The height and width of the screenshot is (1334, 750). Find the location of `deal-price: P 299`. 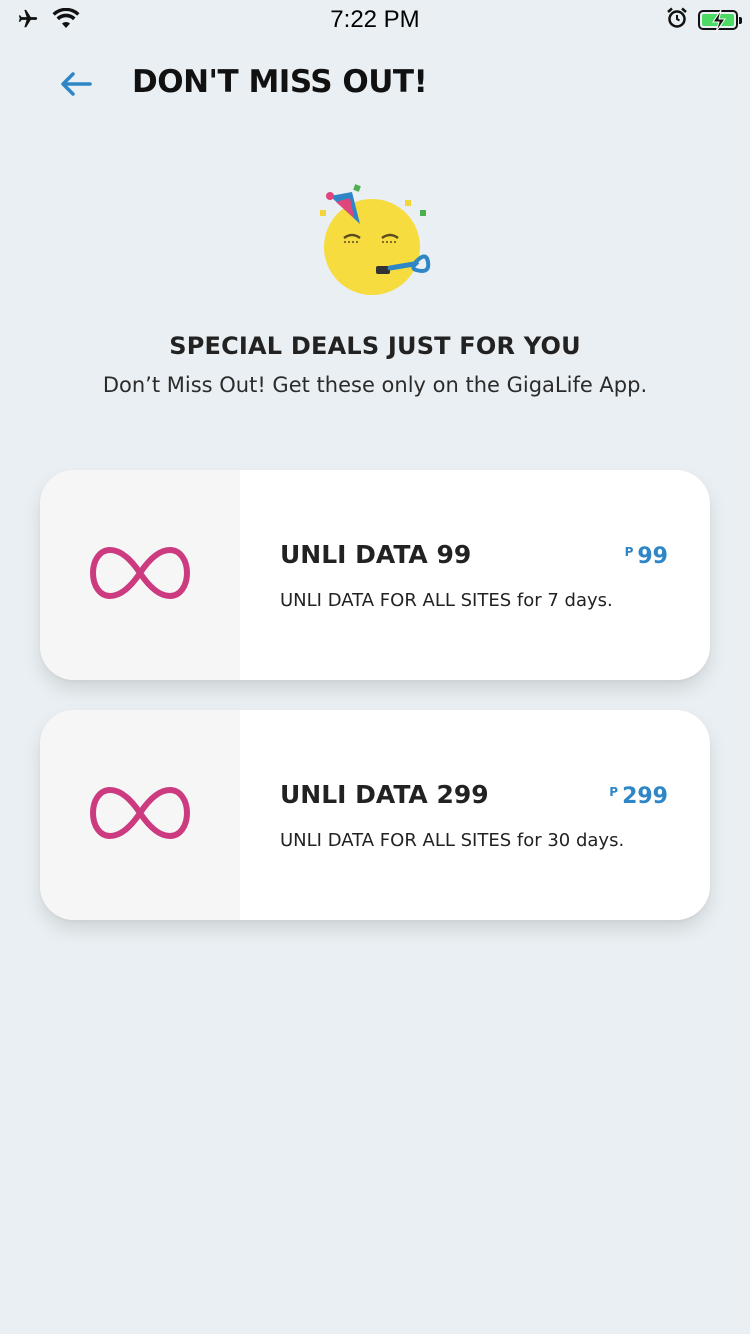

deal-price: P 299 is located at coordinates (638, 796).